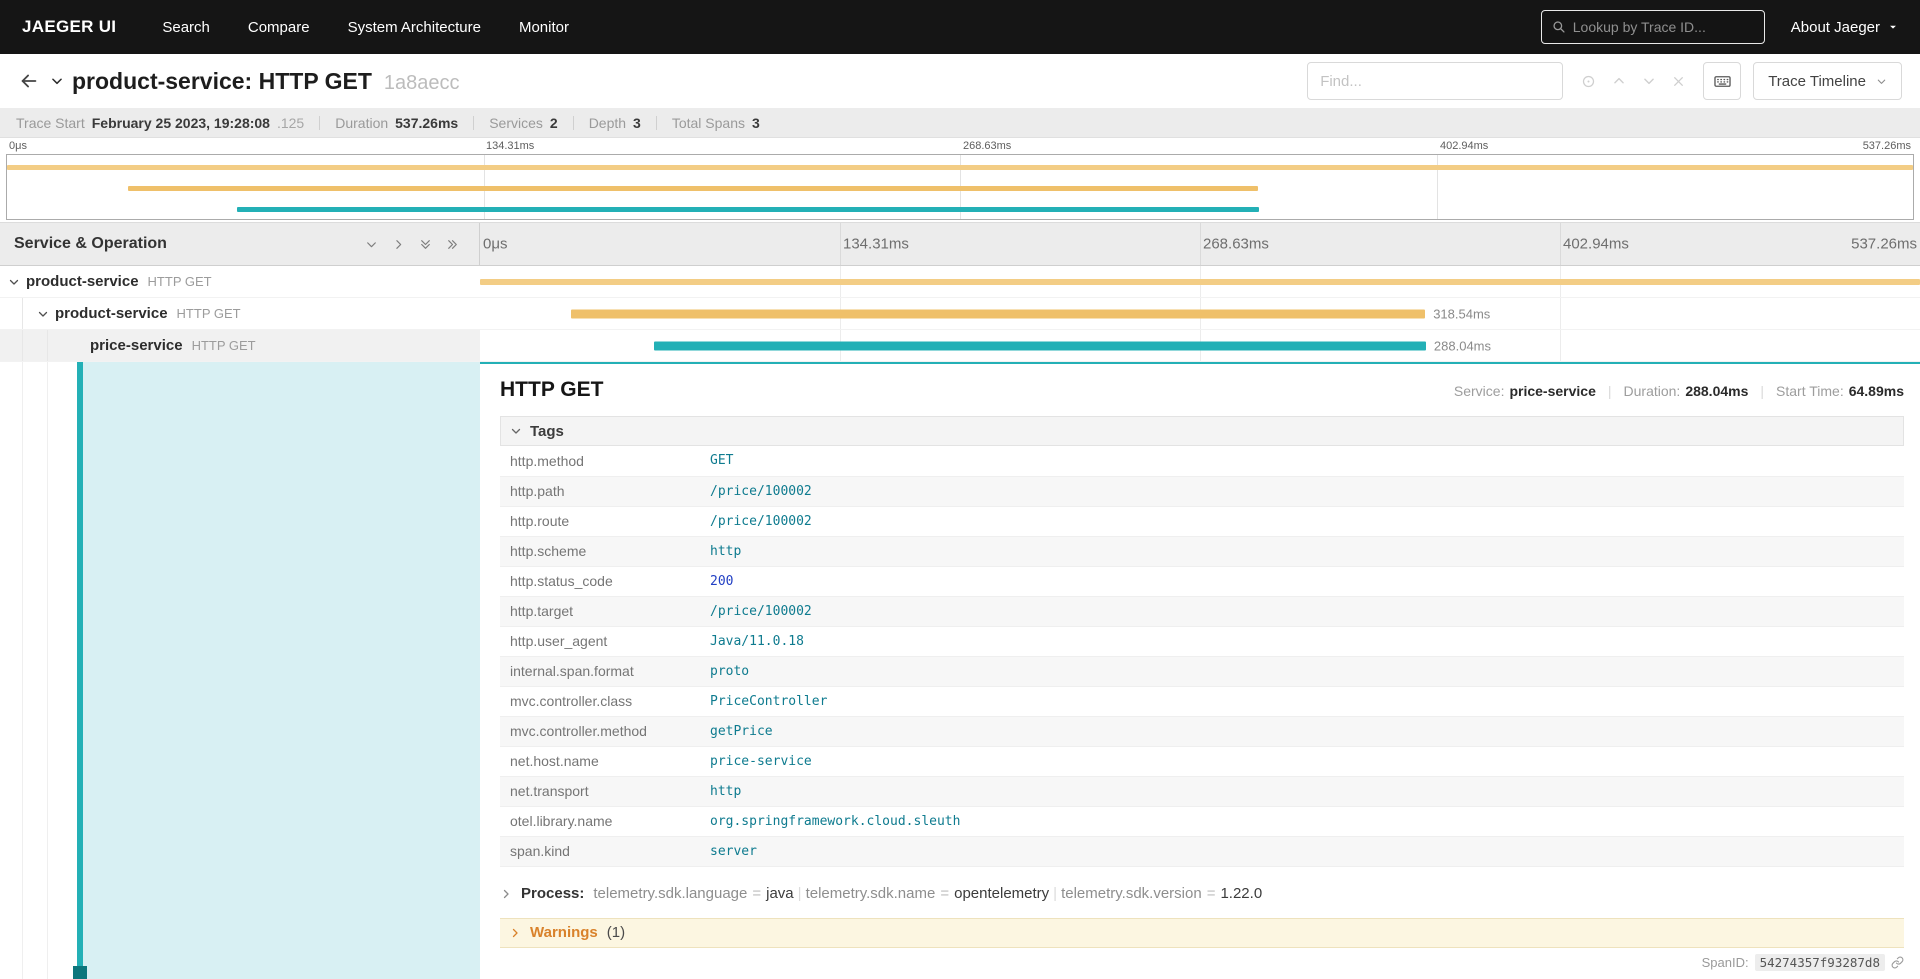 This screenshot has width=1920, height=979. I want to click on collapse-all-button, so click(452, 244).